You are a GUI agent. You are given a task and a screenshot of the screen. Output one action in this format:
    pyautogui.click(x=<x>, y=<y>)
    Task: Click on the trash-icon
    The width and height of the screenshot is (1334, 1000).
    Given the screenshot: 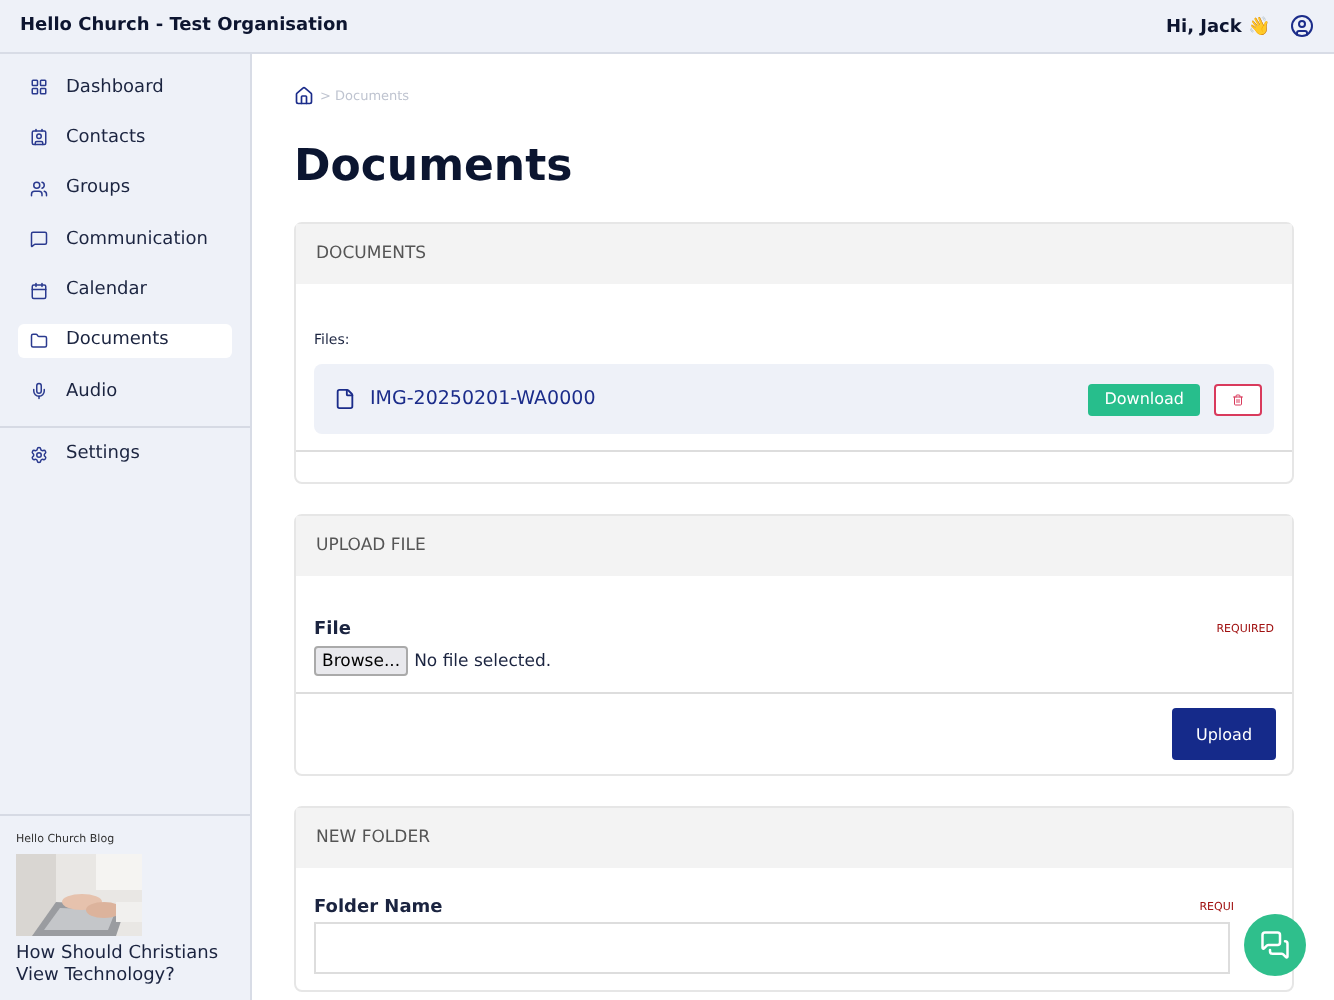 What is the action you would take?
    pyautogui.click(x=1238, y=399)
    